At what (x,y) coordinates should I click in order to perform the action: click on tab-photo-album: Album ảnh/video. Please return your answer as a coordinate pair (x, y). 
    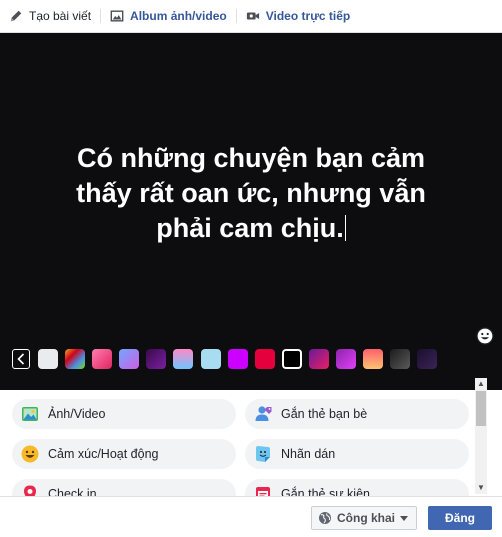
    Looking at the image, I should click on (168, 16).